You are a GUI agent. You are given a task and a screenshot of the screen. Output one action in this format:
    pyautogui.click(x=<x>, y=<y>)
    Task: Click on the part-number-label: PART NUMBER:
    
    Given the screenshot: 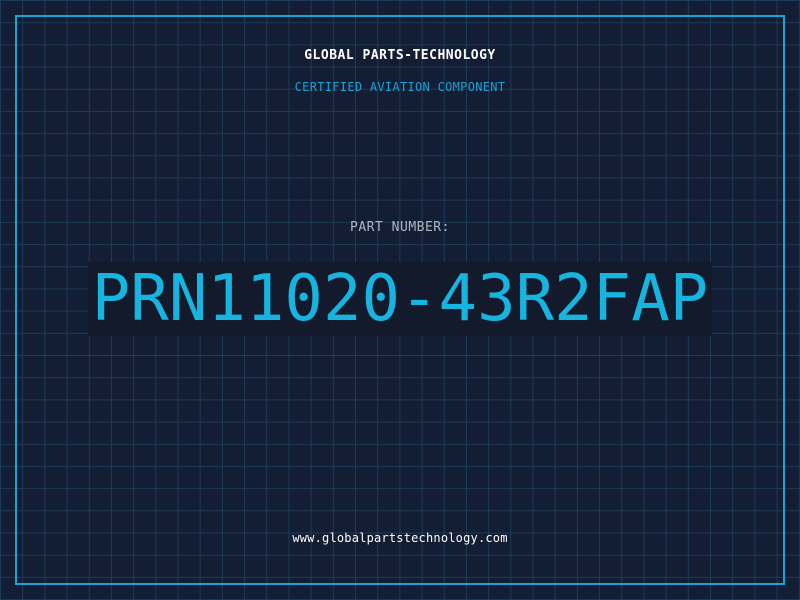 What is the action you would take?
    pyautogui.click(x=400, y=227)
    